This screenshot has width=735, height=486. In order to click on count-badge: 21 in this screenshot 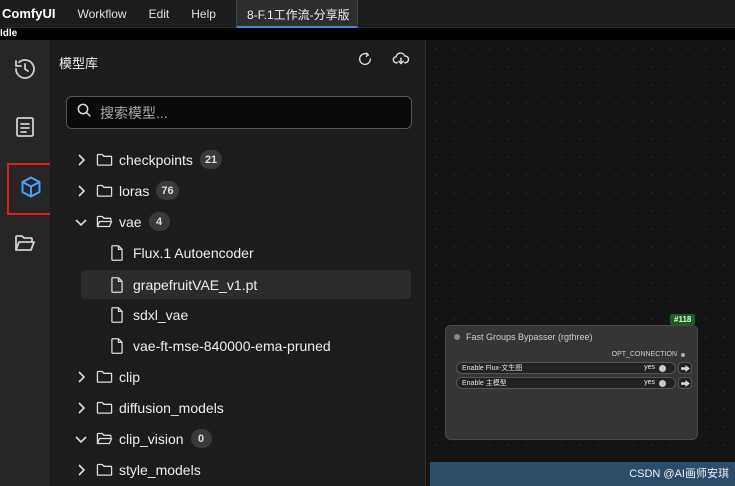, I will do `click(211, 159)`.